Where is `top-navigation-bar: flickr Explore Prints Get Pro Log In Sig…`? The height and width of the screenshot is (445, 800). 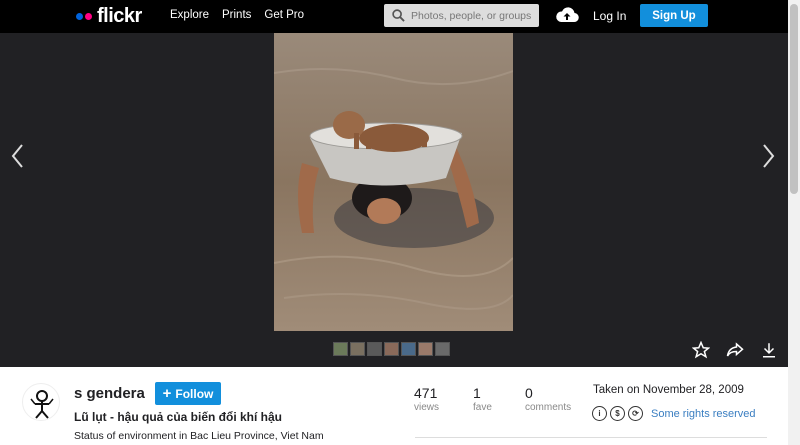
top-navigation-bar: flickr Explore Prints Get Pro Log In Sig… is located at coordinates (394, 16).